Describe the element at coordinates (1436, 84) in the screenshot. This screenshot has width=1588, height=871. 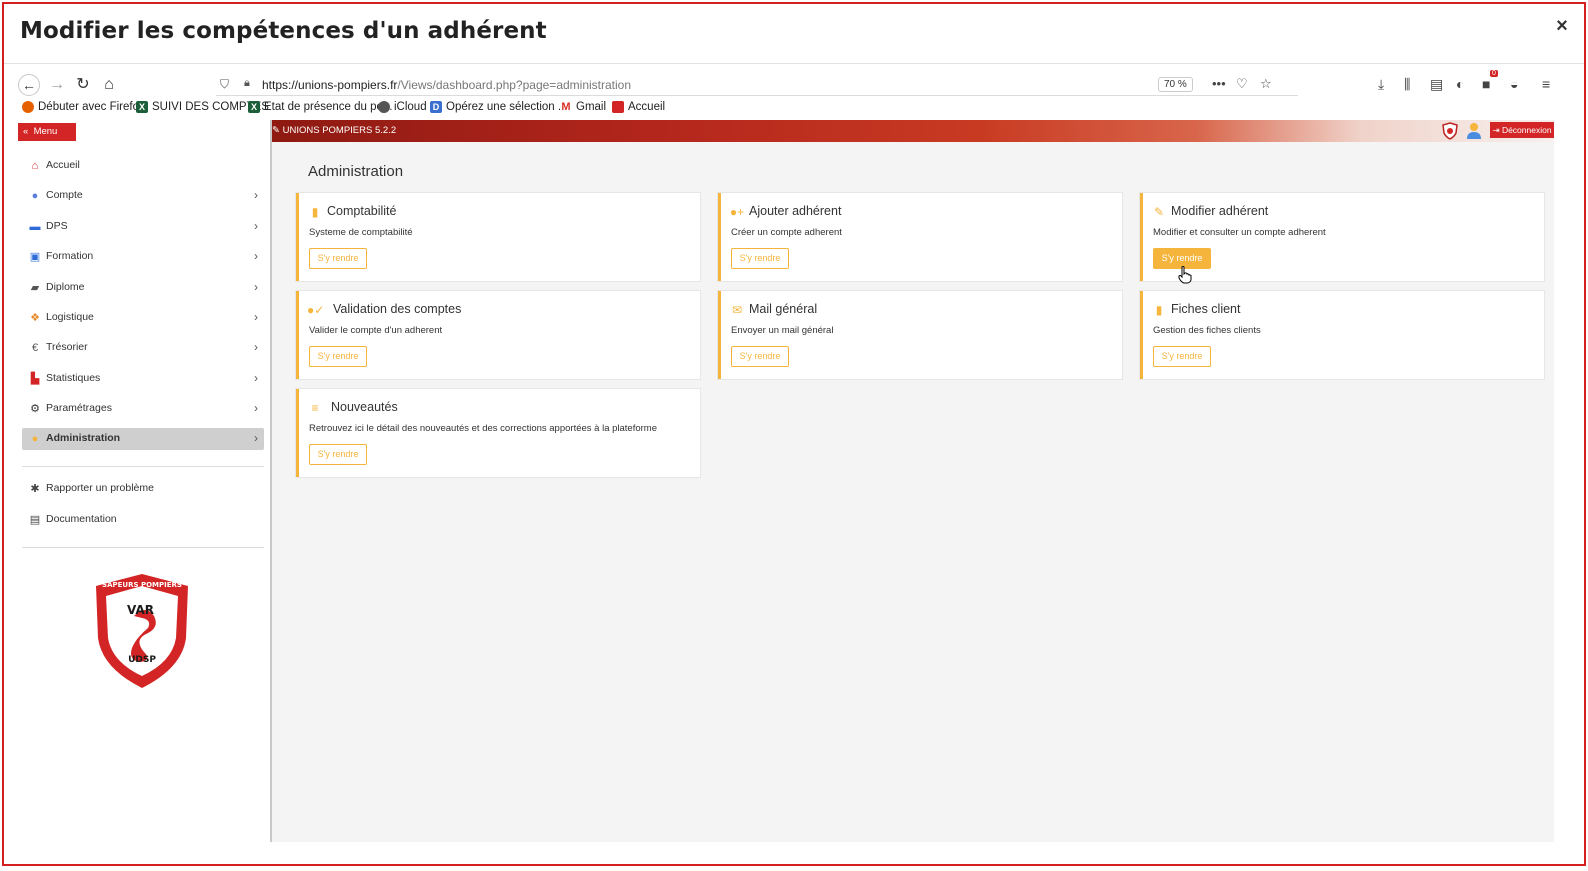
I see `sidebar-icon: ▤` at that location.